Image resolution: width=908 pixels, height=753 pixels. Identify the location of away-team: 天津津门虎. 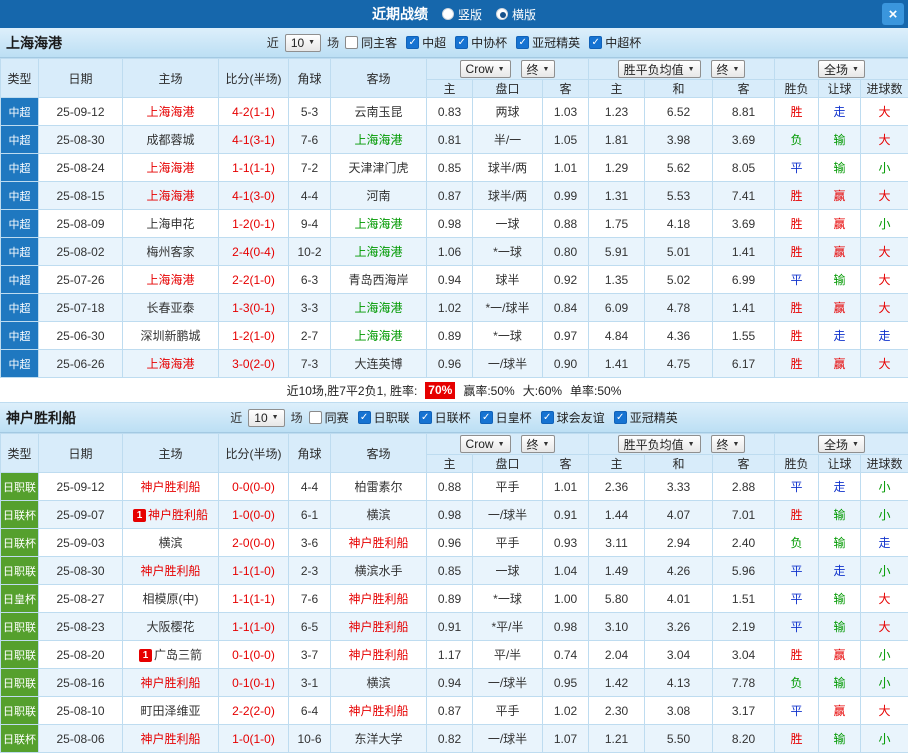
(379, 168).